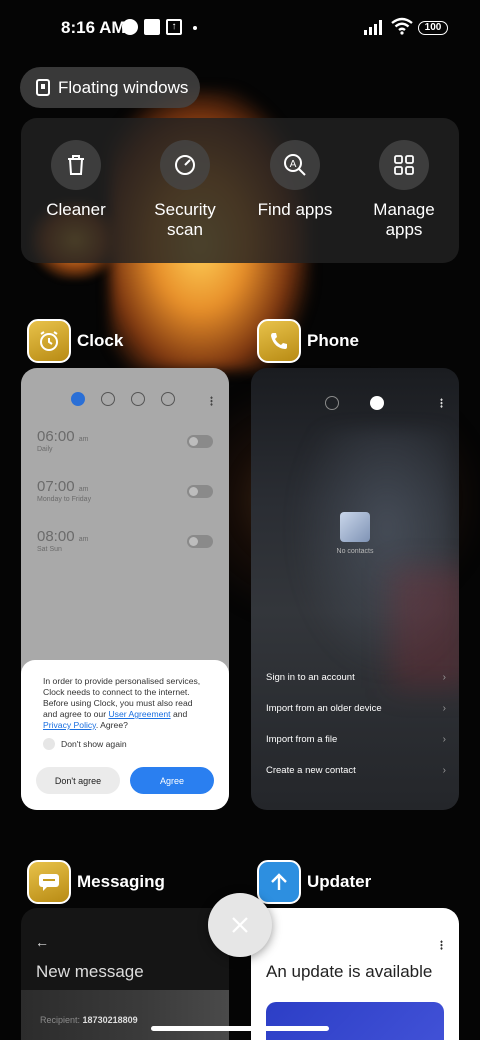  Describe the element at coordinates (75, 341) in the screenshot. I see `clock-app-header: Clock` at that location.